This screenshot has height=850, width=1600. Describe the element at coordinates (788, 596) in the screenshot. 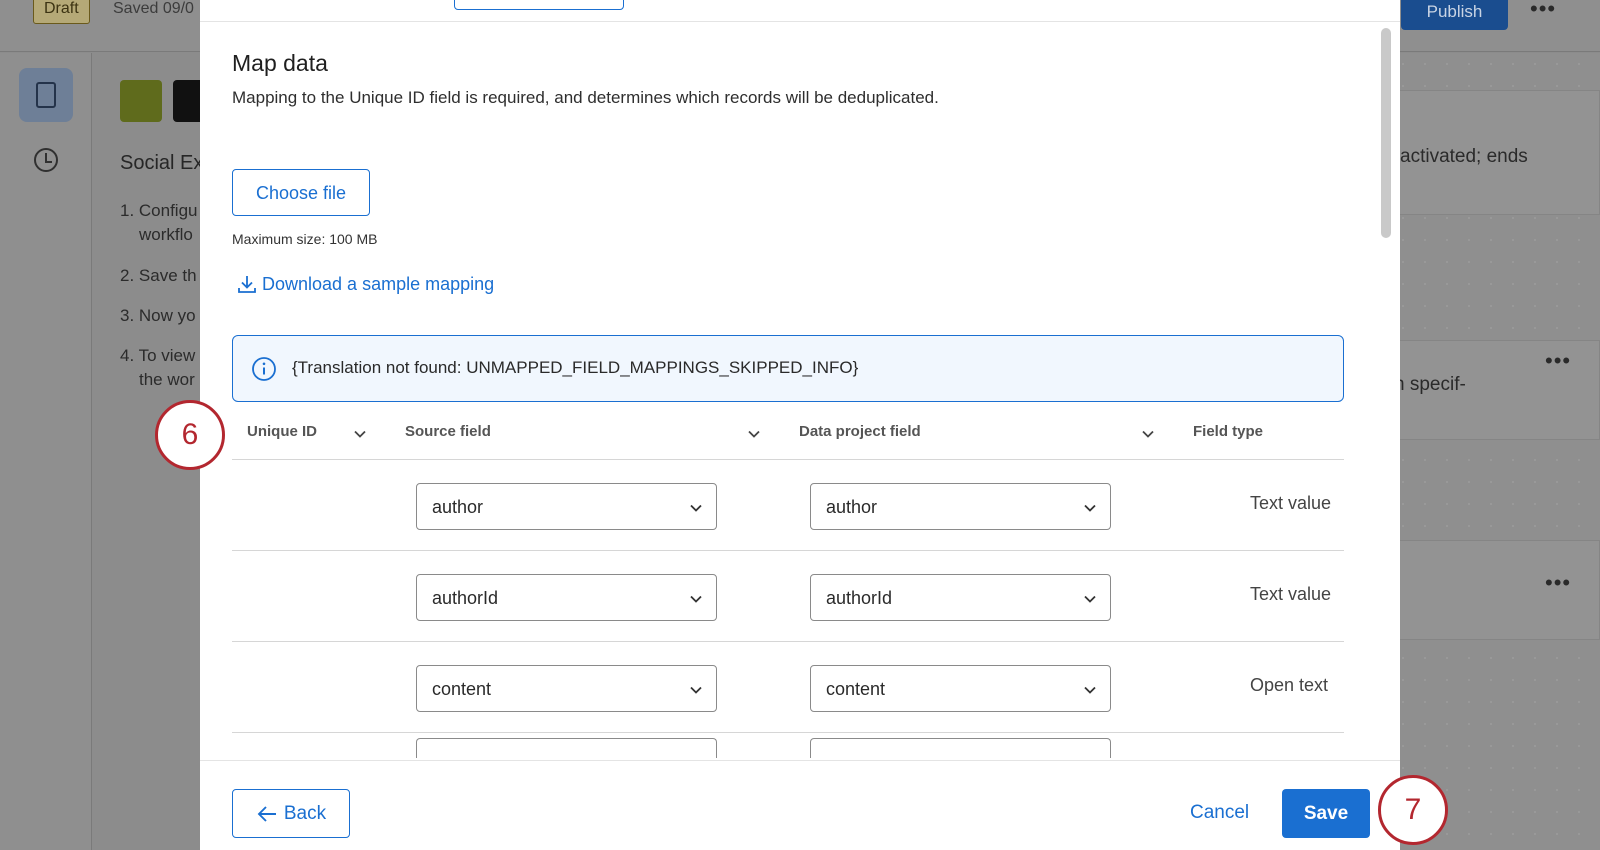

I see `table-row: authorId authorId Text value` at that location.